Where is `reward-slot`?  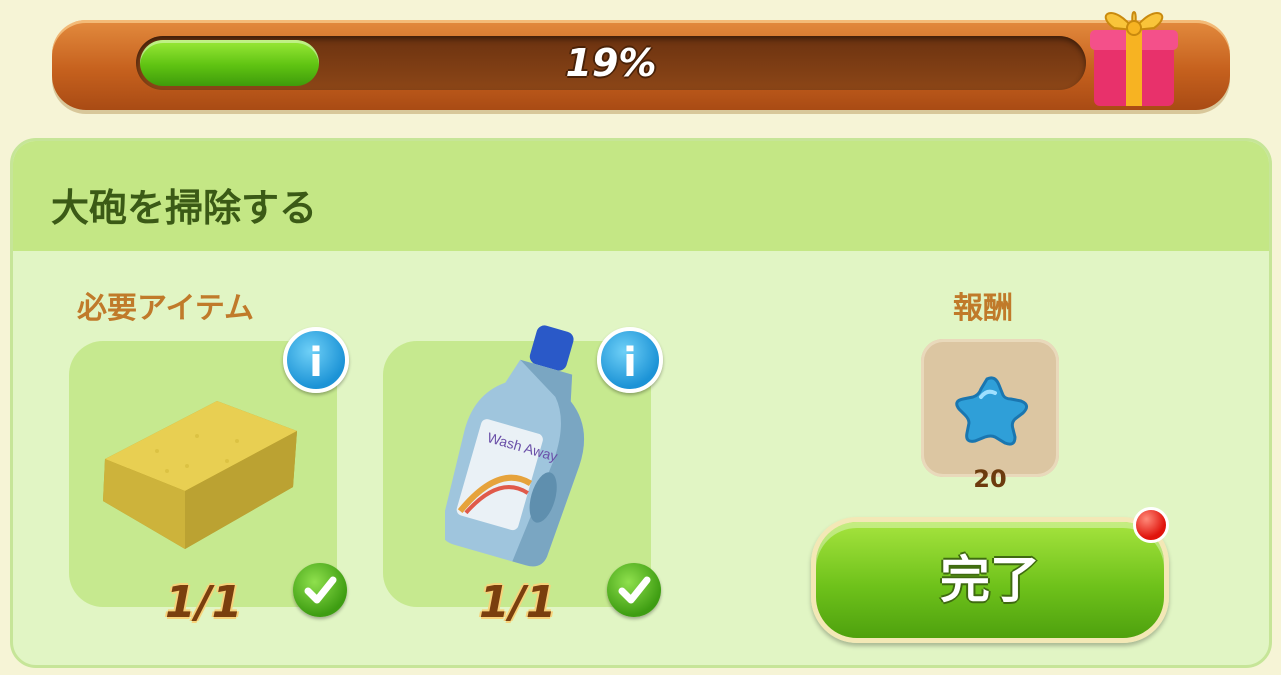 reward-slot is located at coordinates (990, 408).